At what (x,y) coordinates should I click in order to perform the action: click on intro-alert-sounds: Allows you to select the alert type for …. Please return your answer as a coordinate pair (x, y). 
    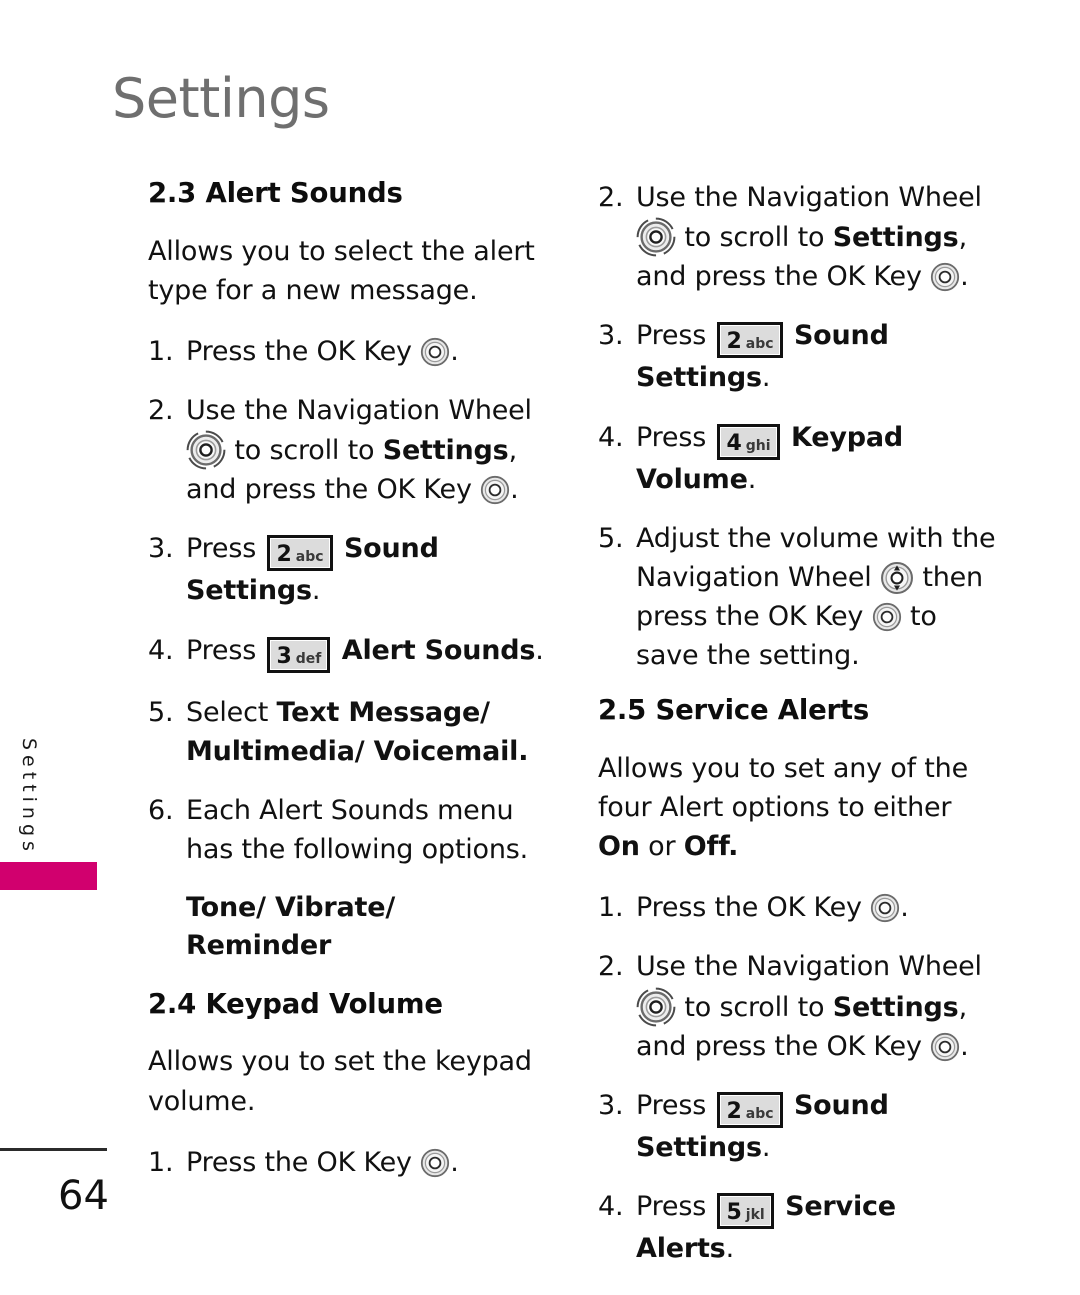
    Looking at the image, I should click on (341, 270).